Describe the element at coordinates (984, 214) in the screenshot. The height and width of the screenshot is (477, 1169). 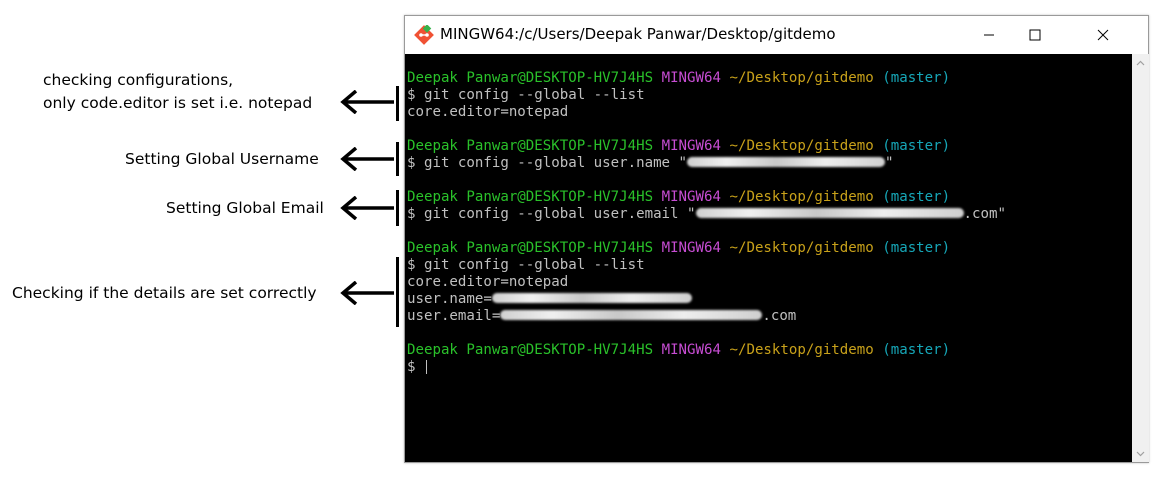
I see `command-text: .com"` at that location.